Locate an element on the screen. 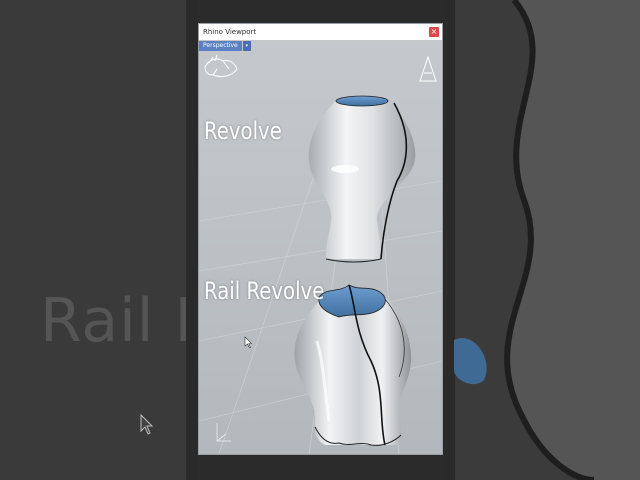 The width and height of the screenshot is (640, 480). window-title: Rhino Viewport is located at coordinates (230, 32).